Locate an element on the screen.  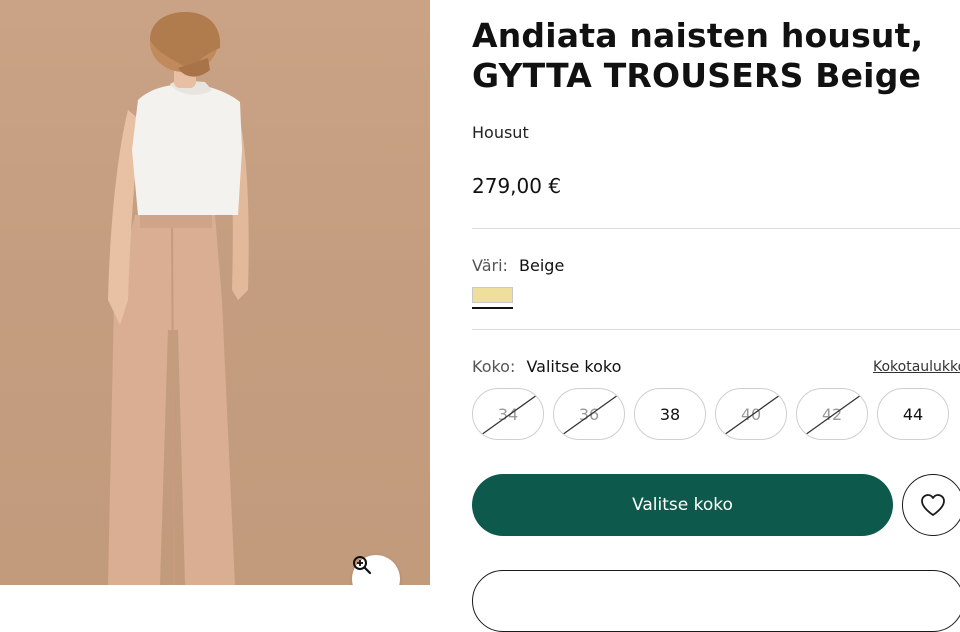
color-label: Väri: is located at coordinates (490, 265).